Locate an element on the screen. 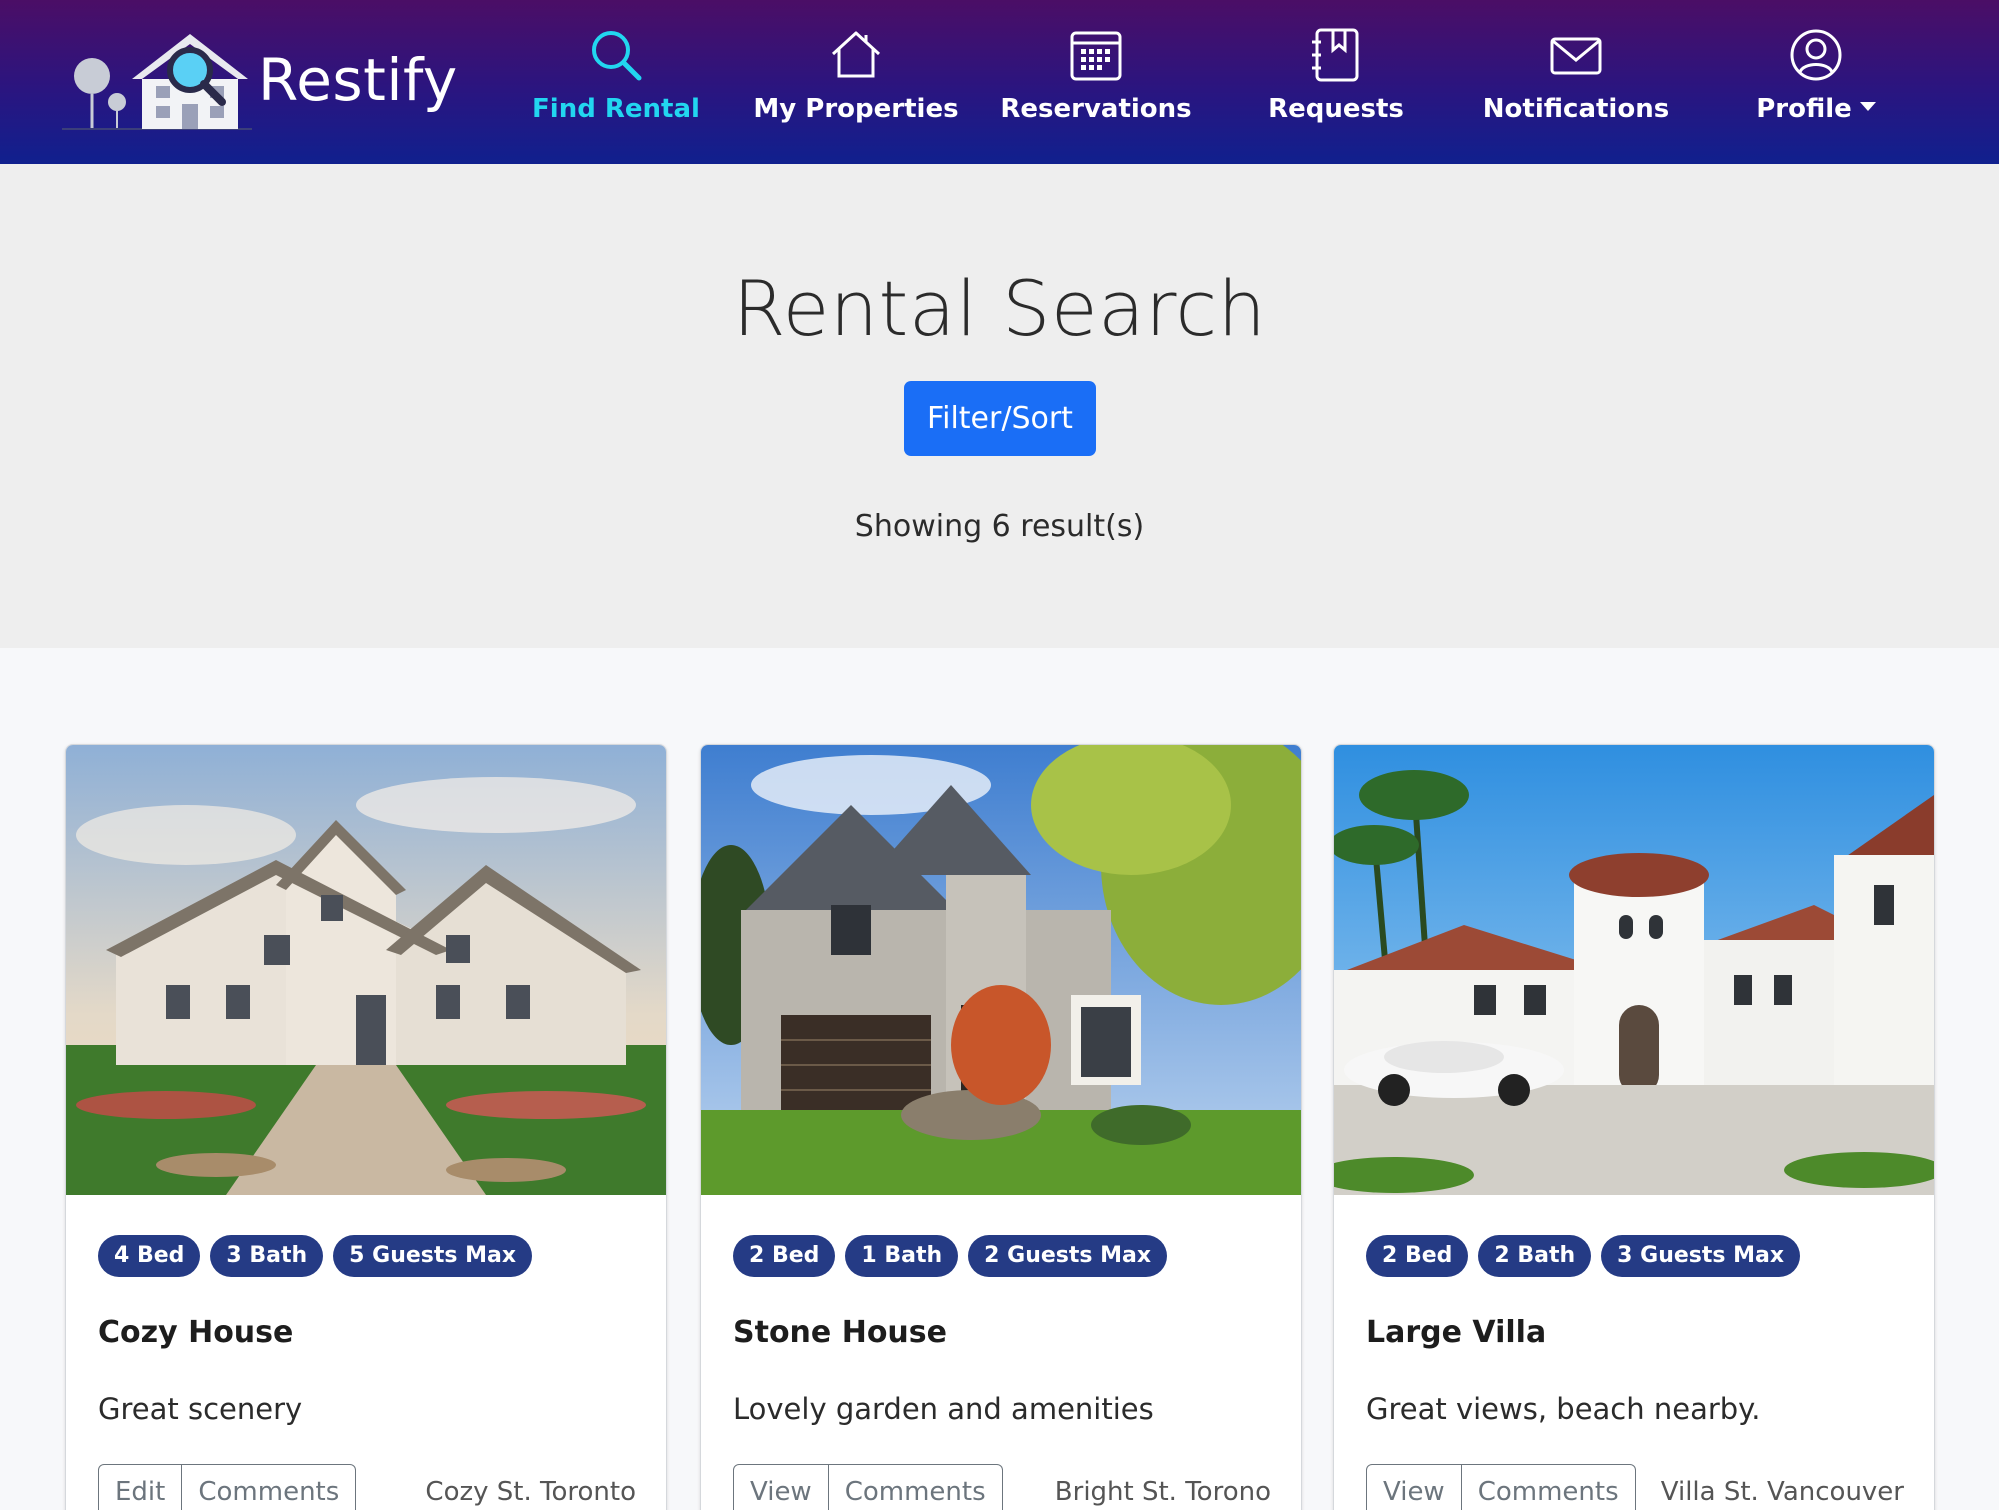  card-description: Great scenery is located at coordinates (200, 1409).